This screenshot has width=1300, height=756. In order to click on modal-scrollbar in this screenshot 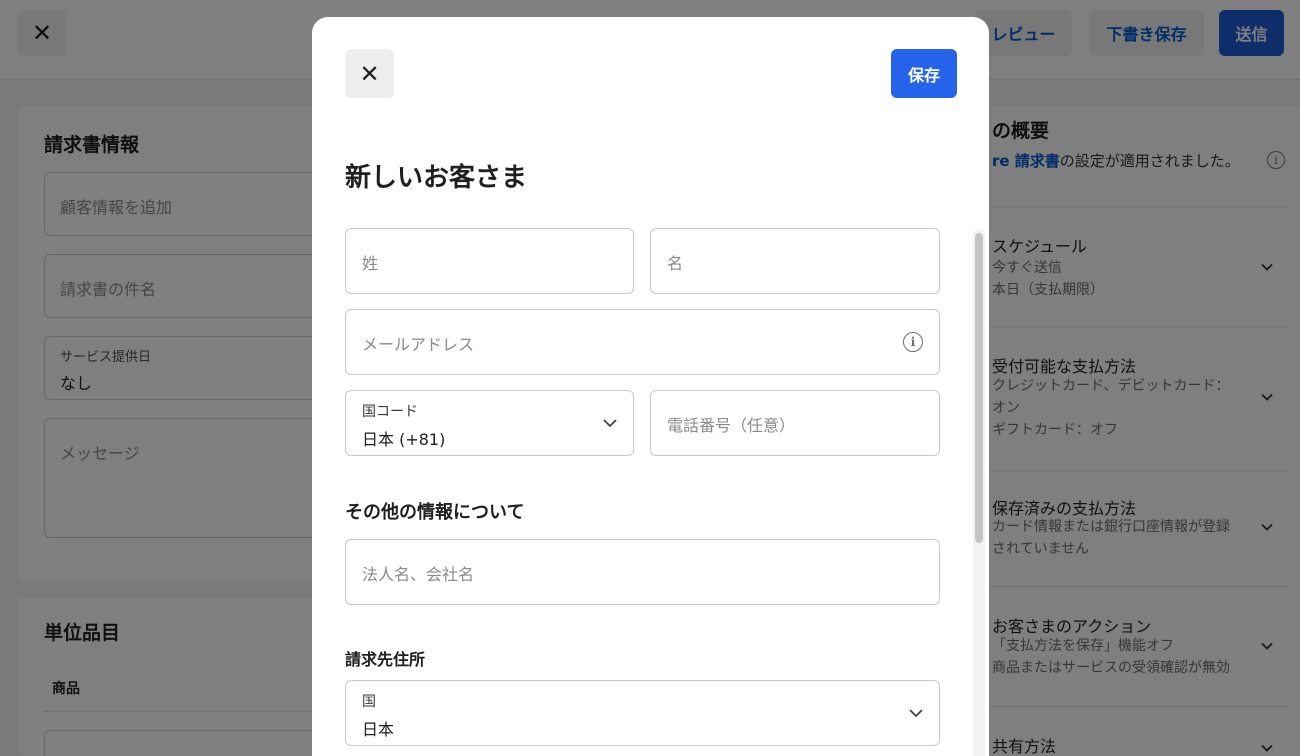, I will do `click(979, 492)`.